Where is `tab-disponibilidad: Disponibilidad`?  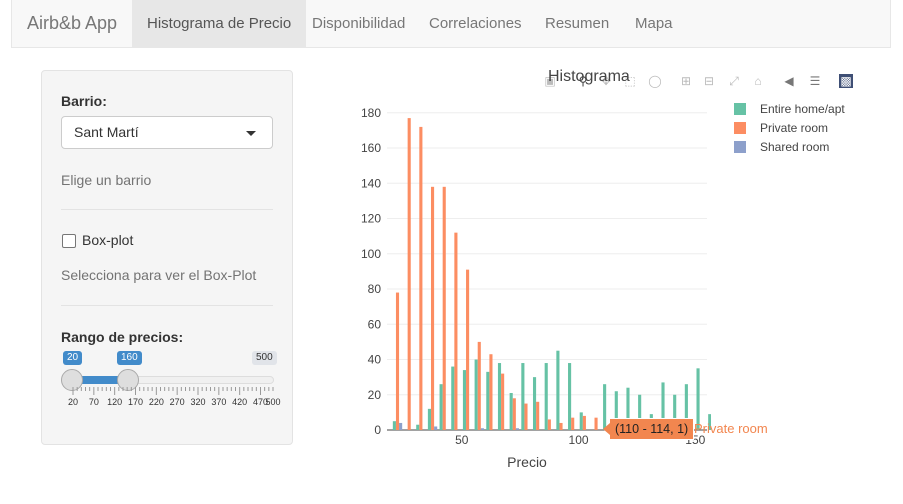
tab-disponibilidad: Disponibilidad is located at coordinates (358, 24).